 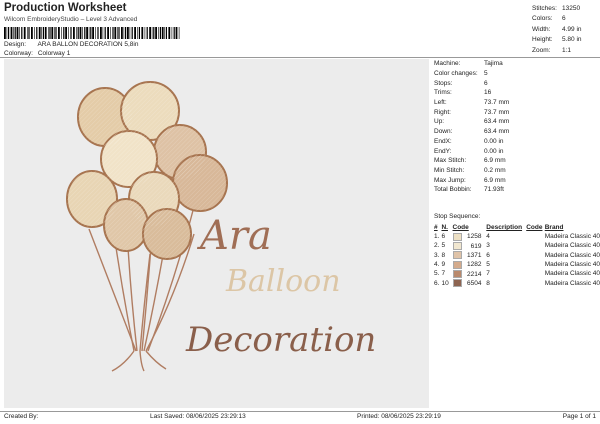 What do you see at coordinates (517, 93) in the screenshot?
I see `property-row: Trims: 16` at bounding box center [517, 93].